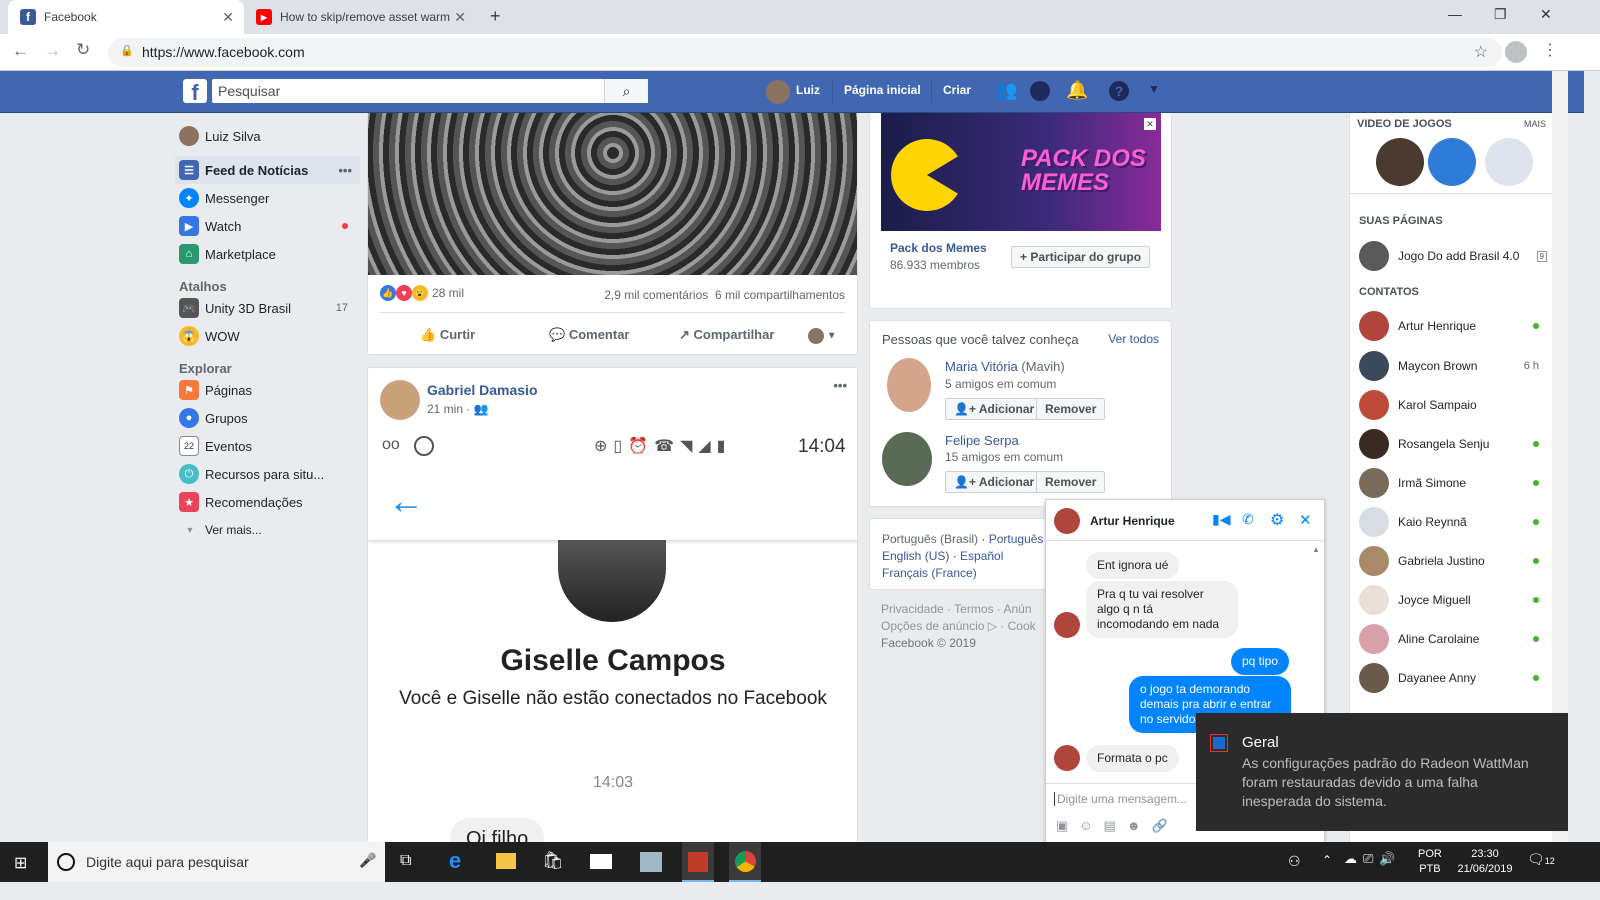 Image resolution: width=1600 pixels, height=900 pixels. I want to click on scroll-up-icon: ▲, so click(1316, 549).